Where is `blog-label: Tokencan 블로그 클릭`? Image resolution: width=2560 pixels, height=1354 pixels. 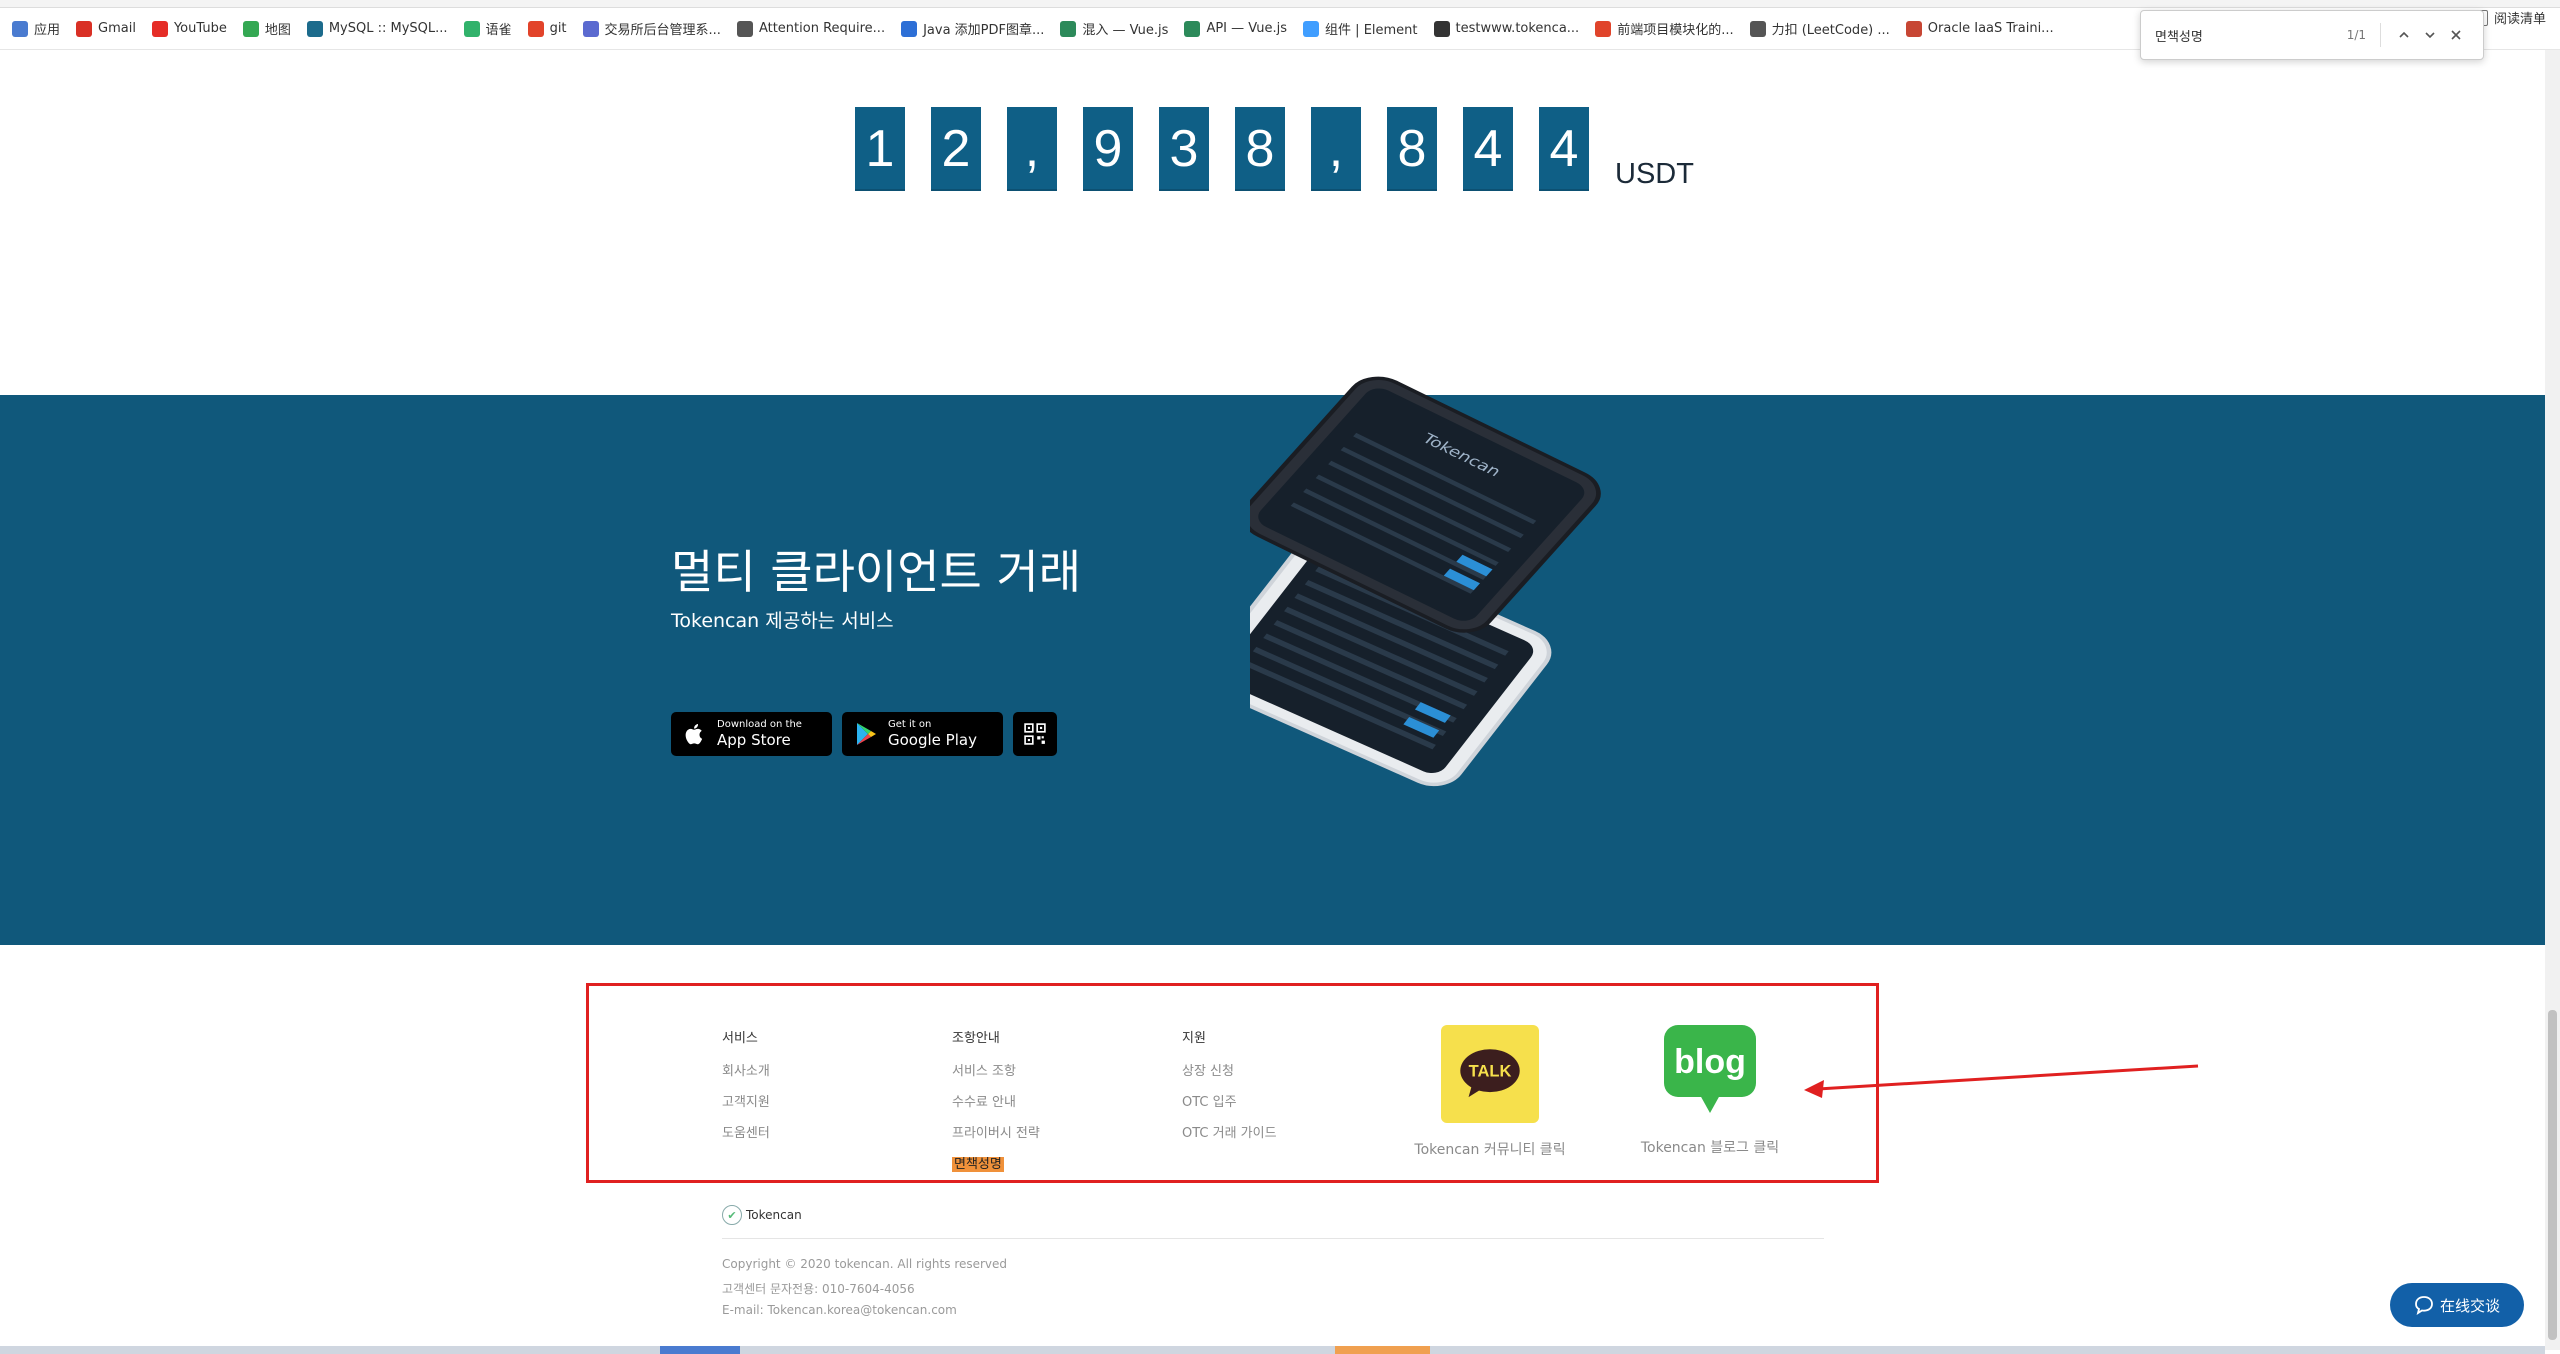 blog-label: Tokencan 블로그 클릭 is located at coordinates (1710, 1148).